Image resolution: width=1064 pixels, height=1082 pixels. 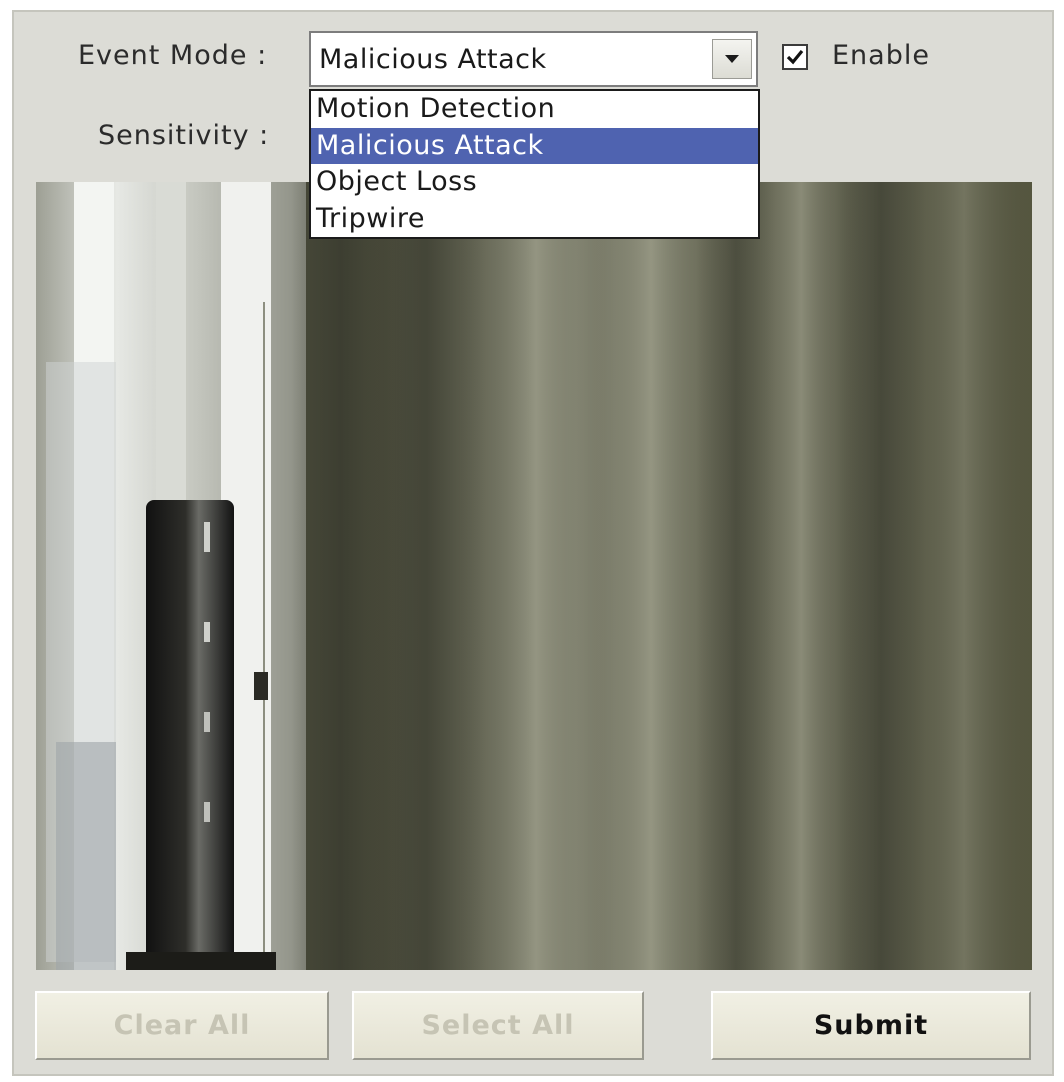 What do you see at coordinates (184, 135) in the screenshot?
I see `sensitivity-label: Sensitivity :` at bounding box center [184, 135].